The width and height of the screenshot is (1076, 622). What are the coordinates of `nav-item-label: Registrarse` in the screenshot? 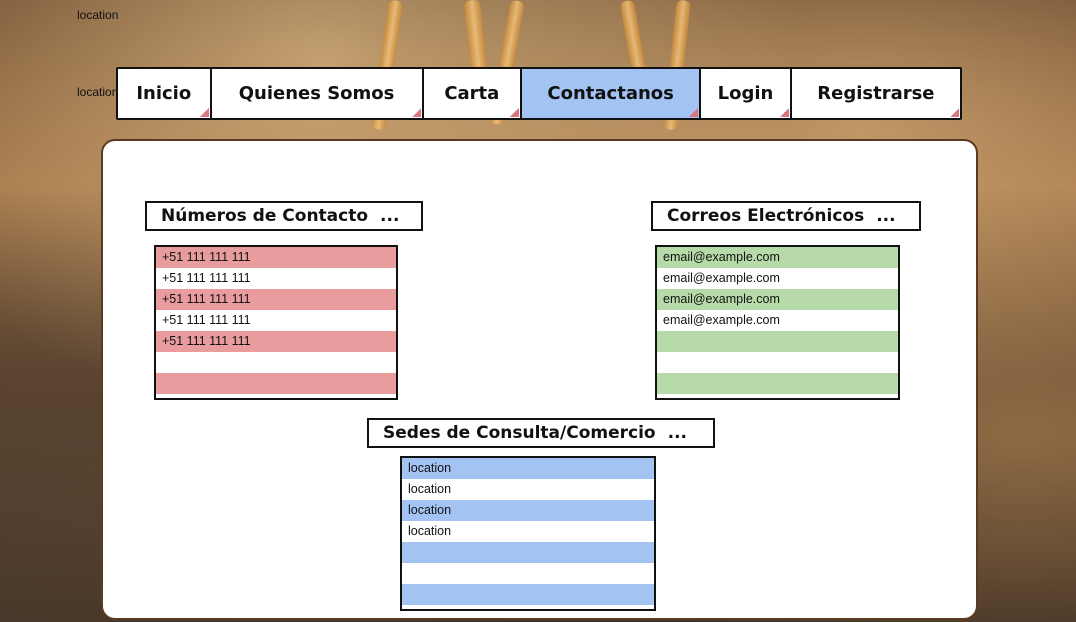 It's located at (876, 93).